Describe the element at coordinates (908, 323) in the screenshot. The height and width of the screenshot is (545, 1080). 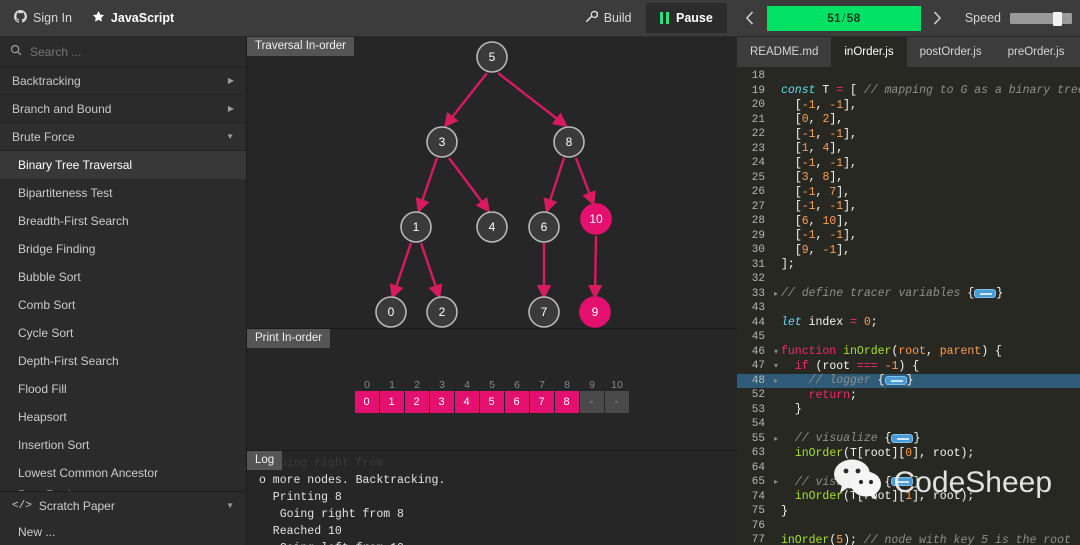
I see `code-line: 44 let index = 0;` at that location.